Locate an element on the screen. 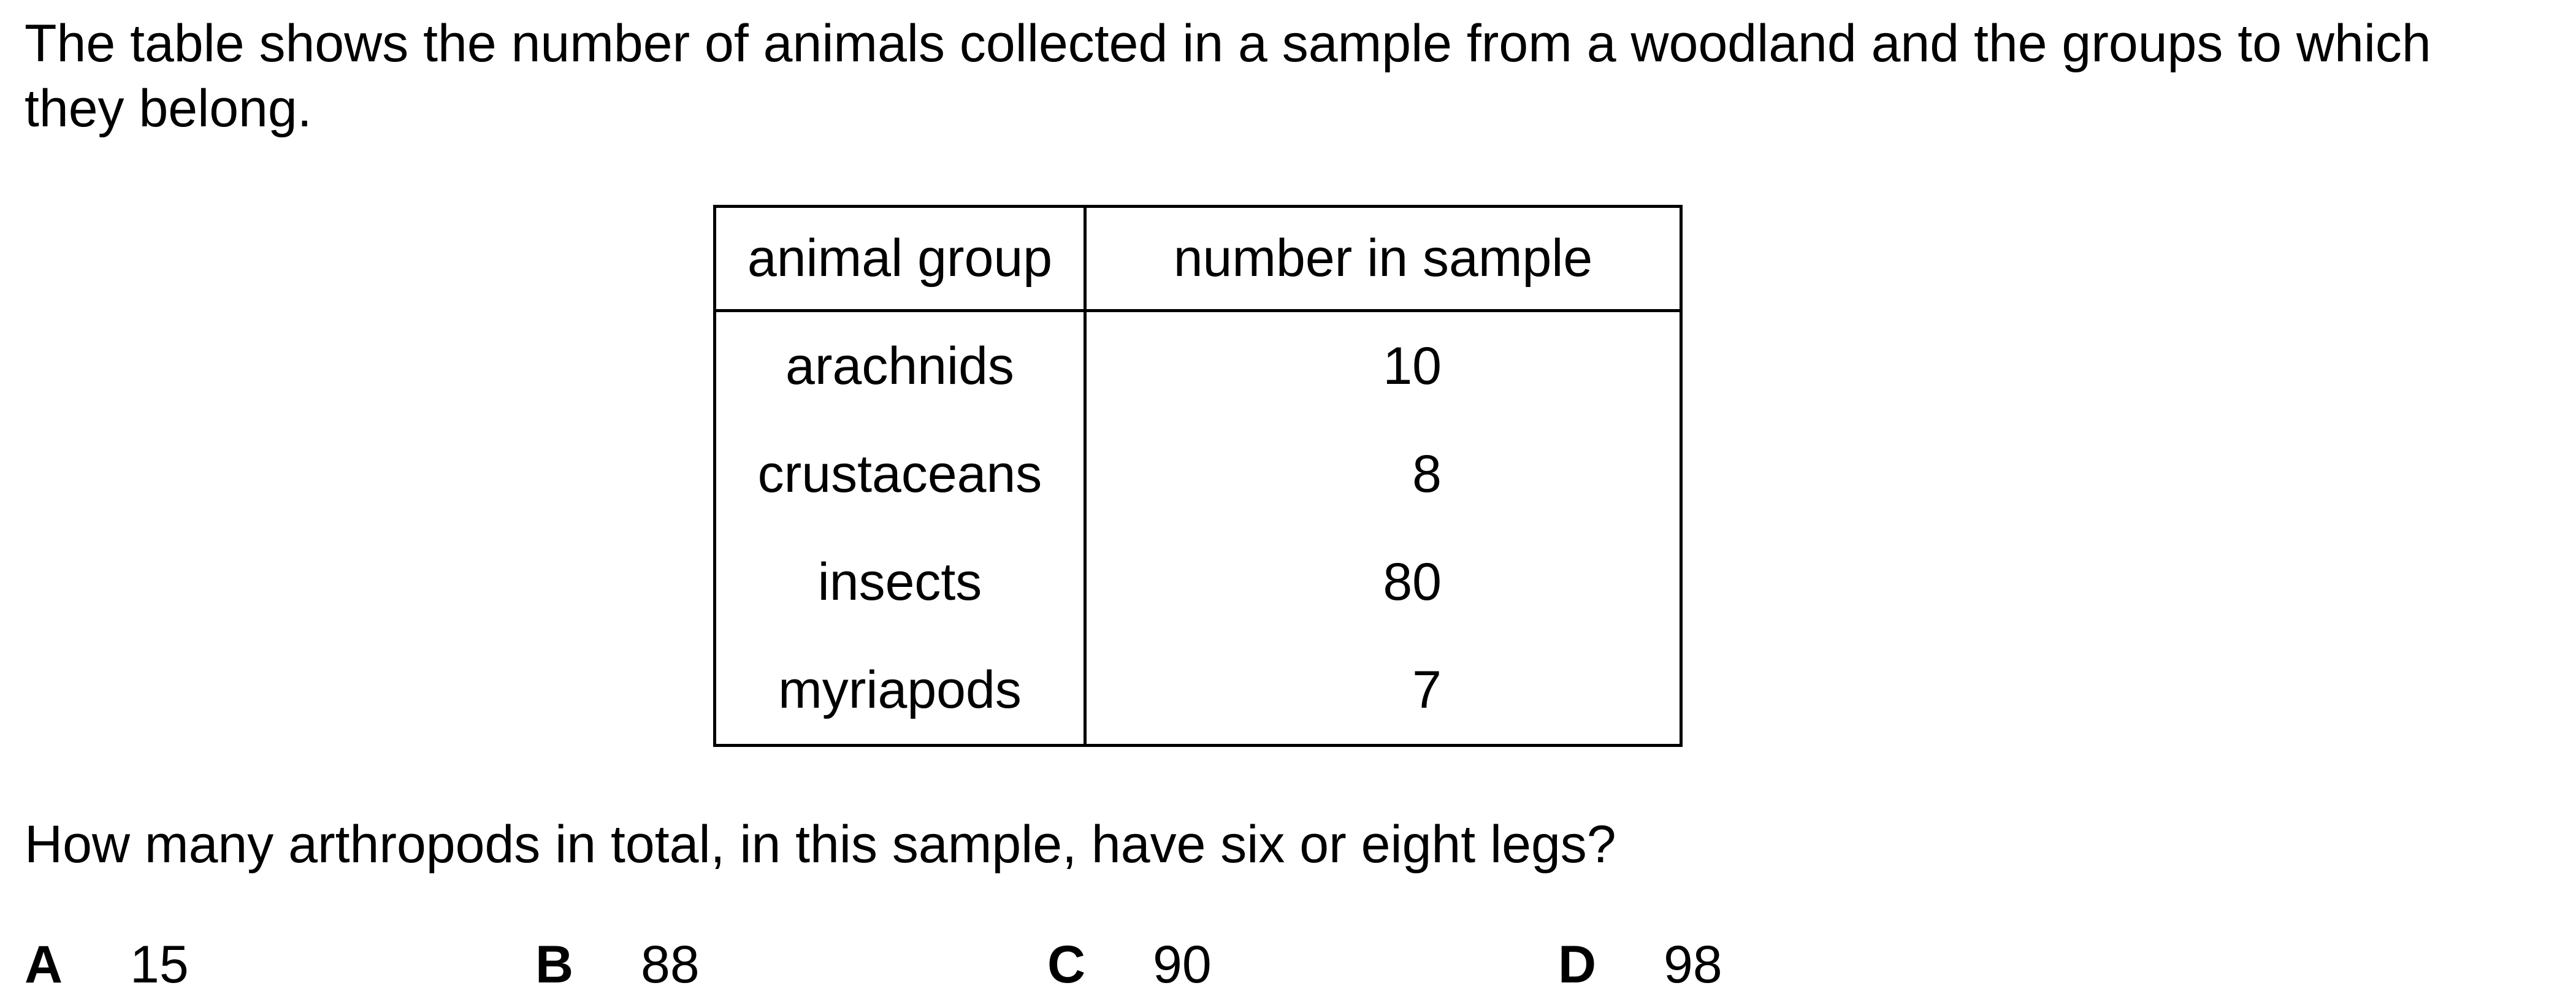 The height and width of the screenshot is (999, 2576). table-row: insects 80 is located at coordinates (1197, 582).